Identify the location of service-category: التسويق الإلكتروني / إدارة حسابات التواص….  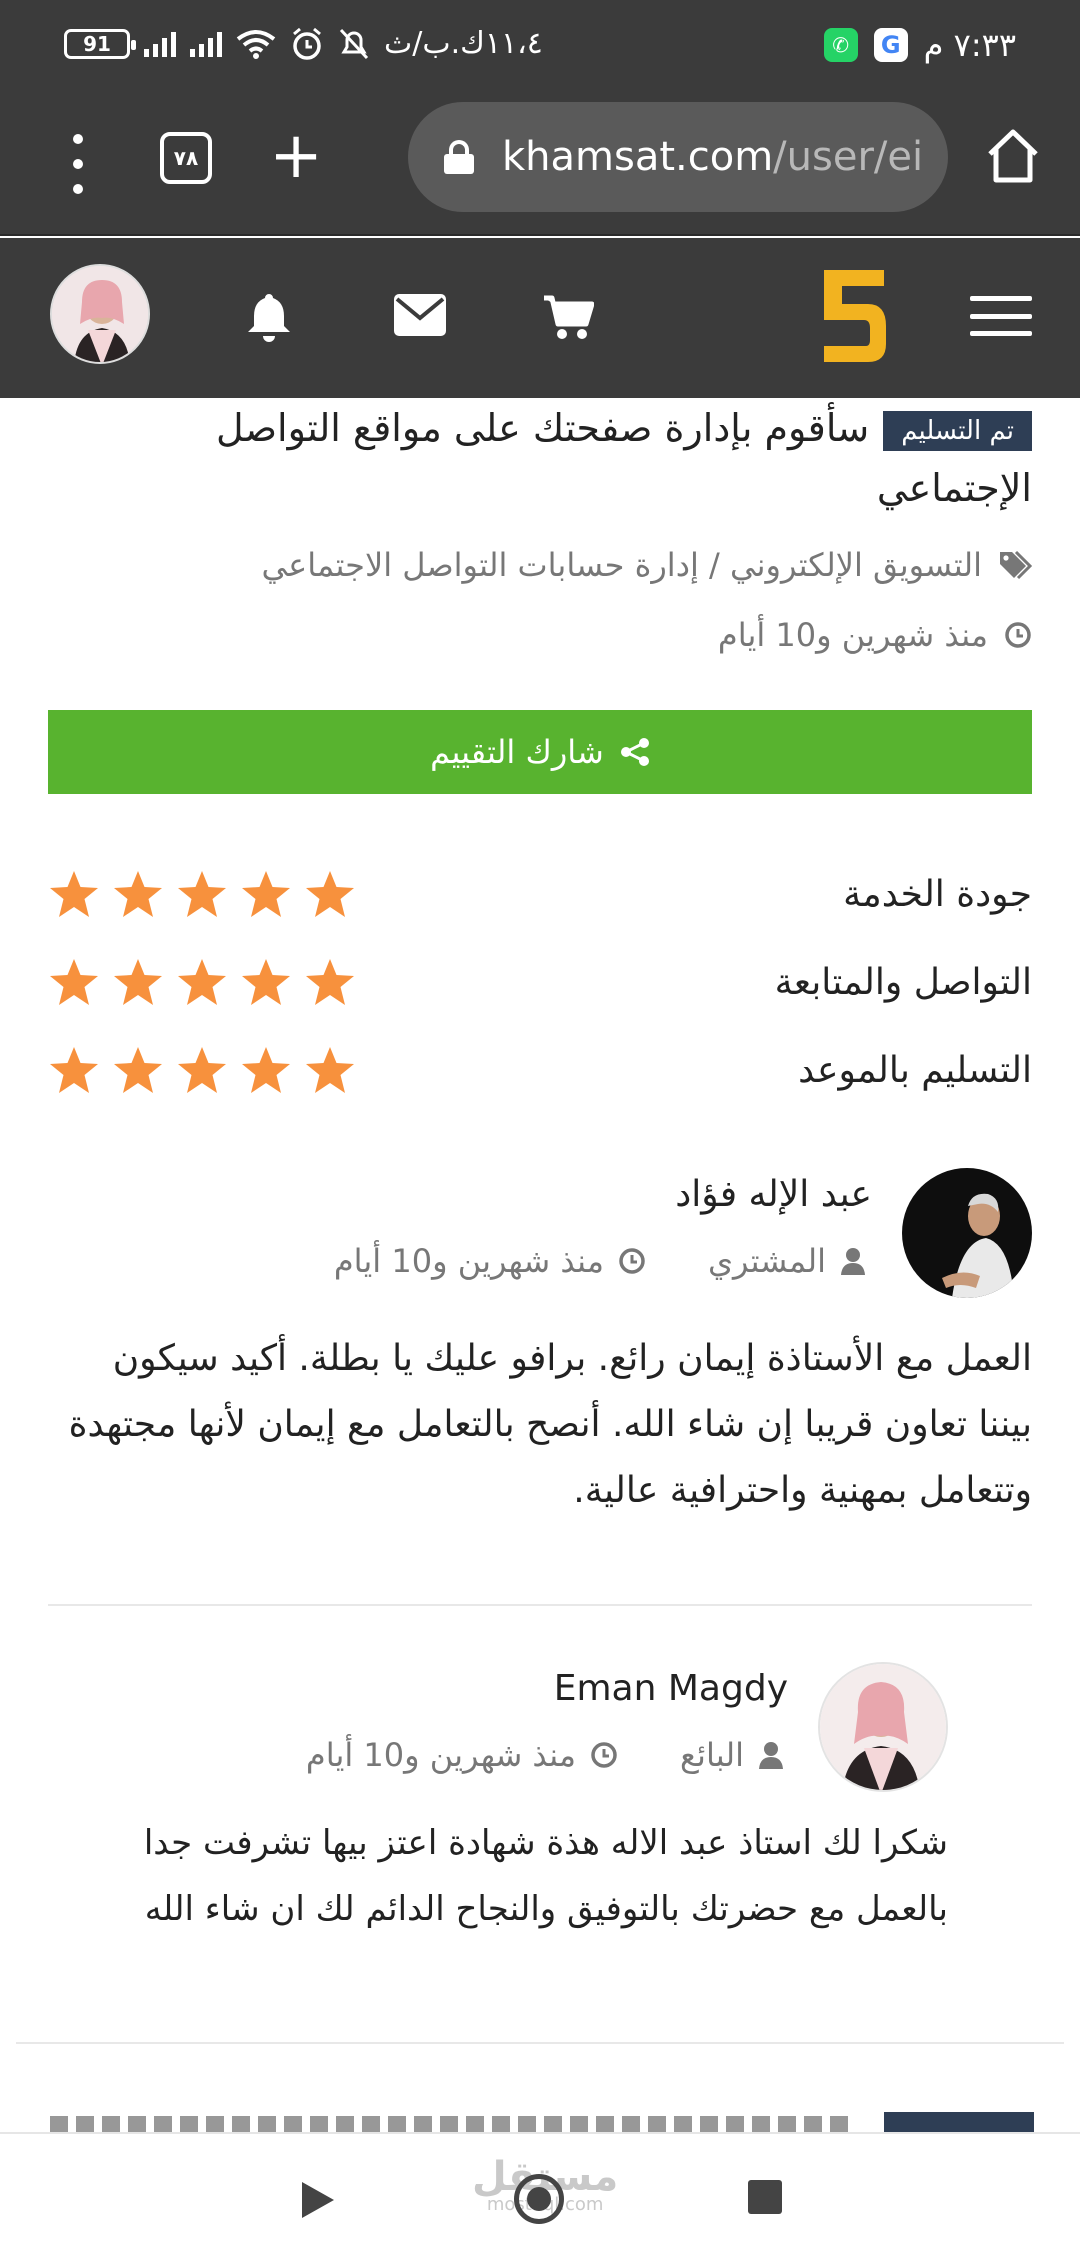
(646, 565).